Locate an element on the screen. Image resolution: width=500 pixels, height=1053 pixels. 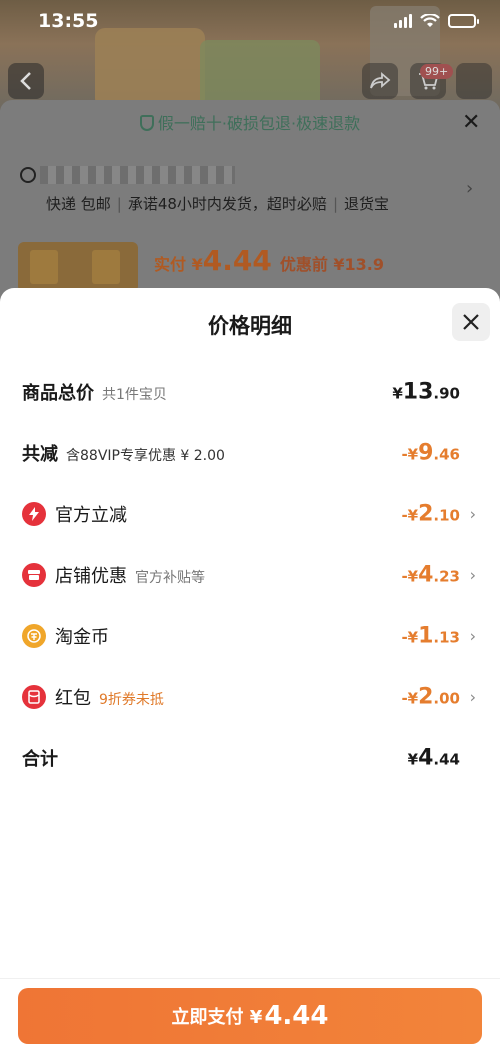
store-icon is located at coordinates (34, 575).